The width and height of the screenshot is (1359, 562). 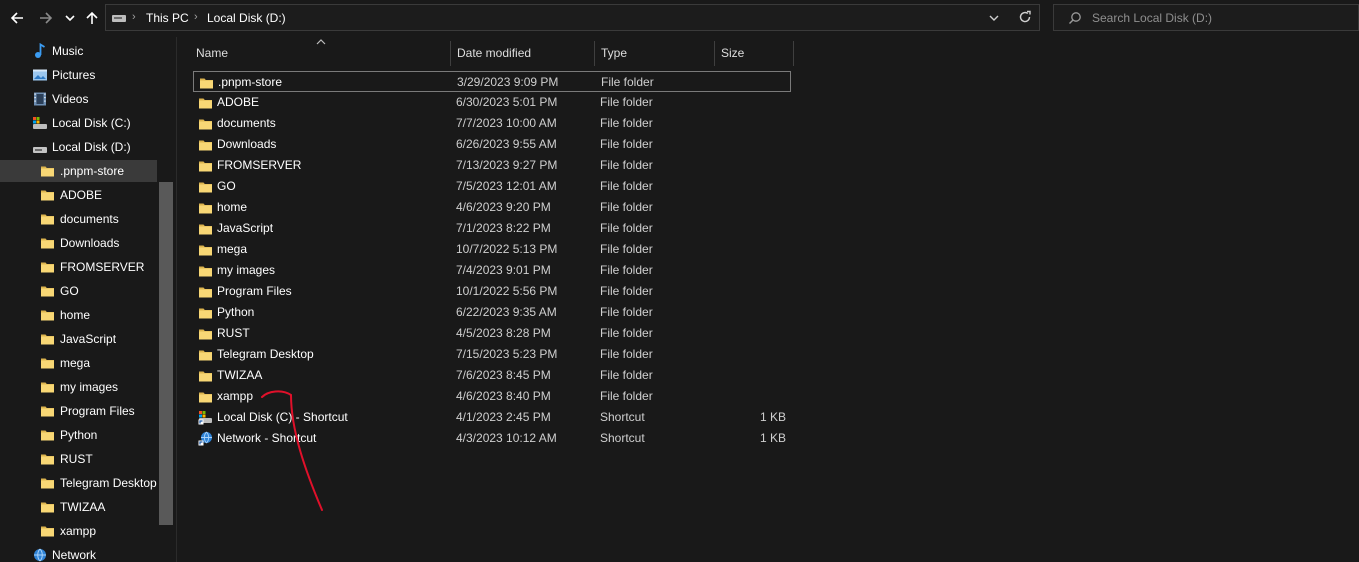 I want to click on file-row: xampp 4/6/2023 8:40 PM File folder, so click(x=492, y=396).